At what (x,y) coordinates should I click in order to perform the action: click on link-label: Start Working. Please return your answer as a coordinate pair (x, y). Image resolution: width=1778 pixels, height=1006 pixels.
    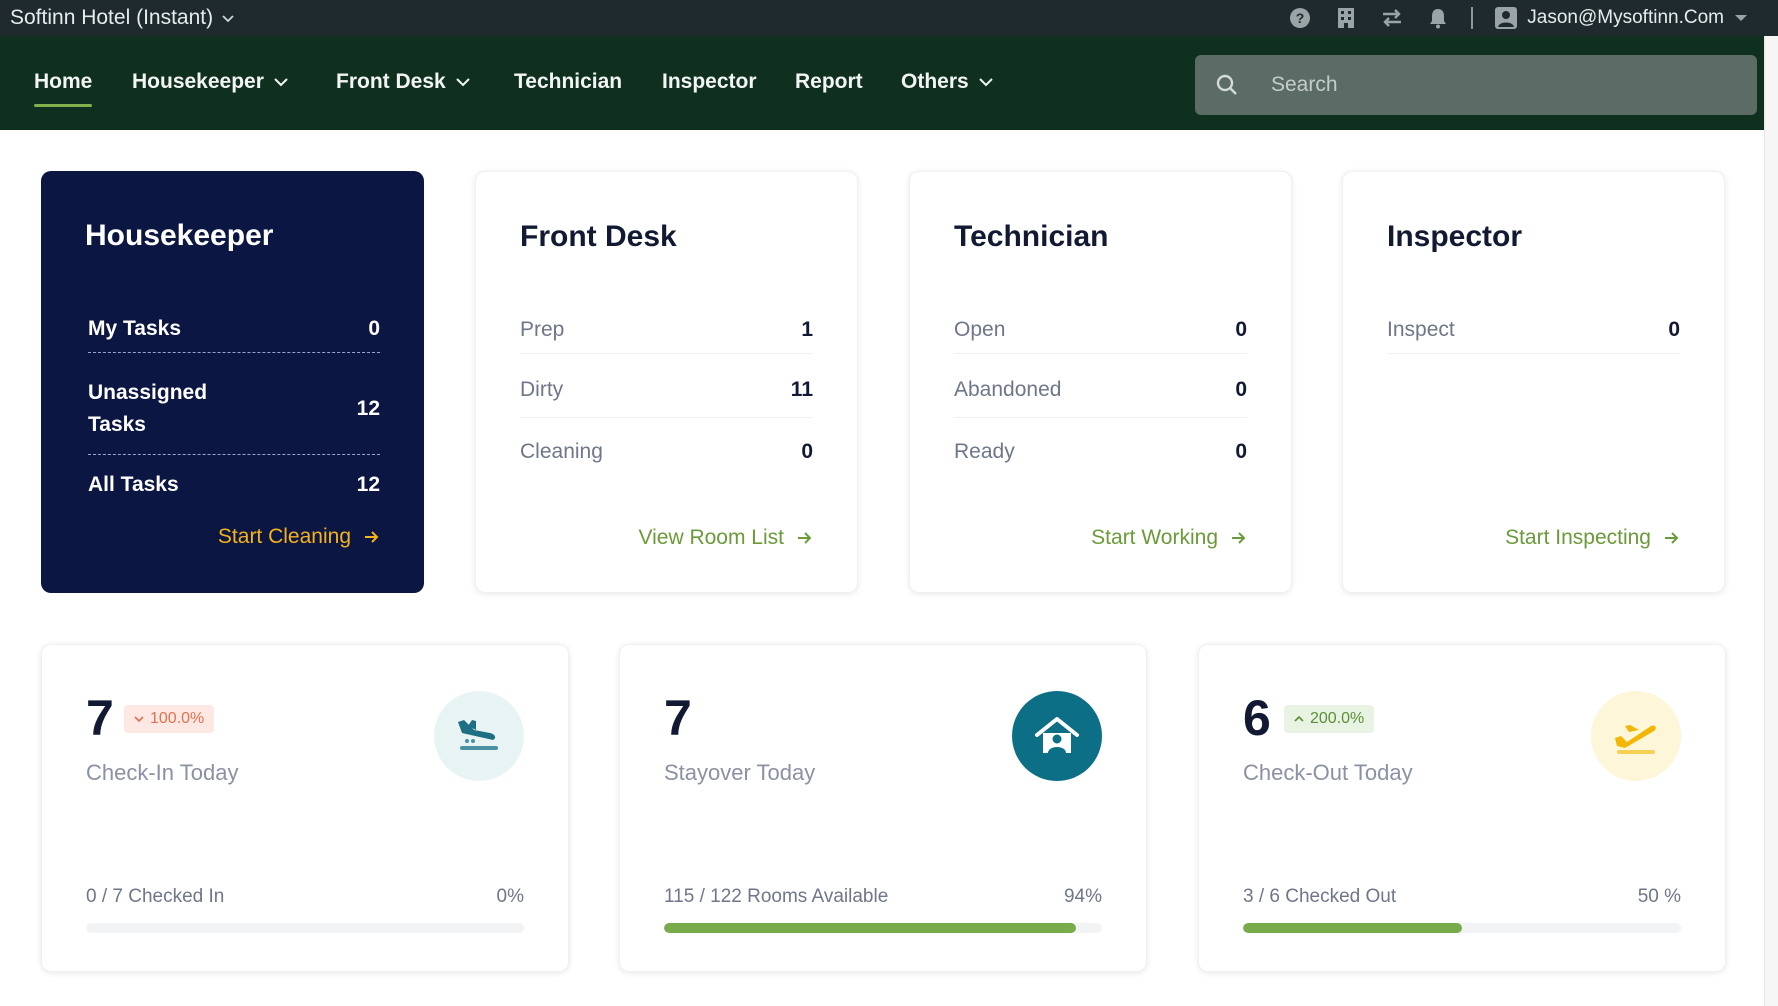
    Looking at the image, I should click on (1154, 537).